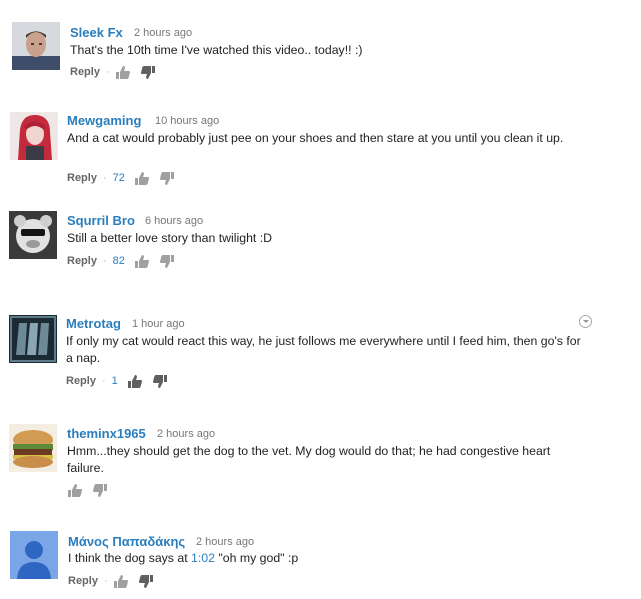 The width and height of the screenshot is (641, 599). I want to click on like-count: 72, so click(118, 178).